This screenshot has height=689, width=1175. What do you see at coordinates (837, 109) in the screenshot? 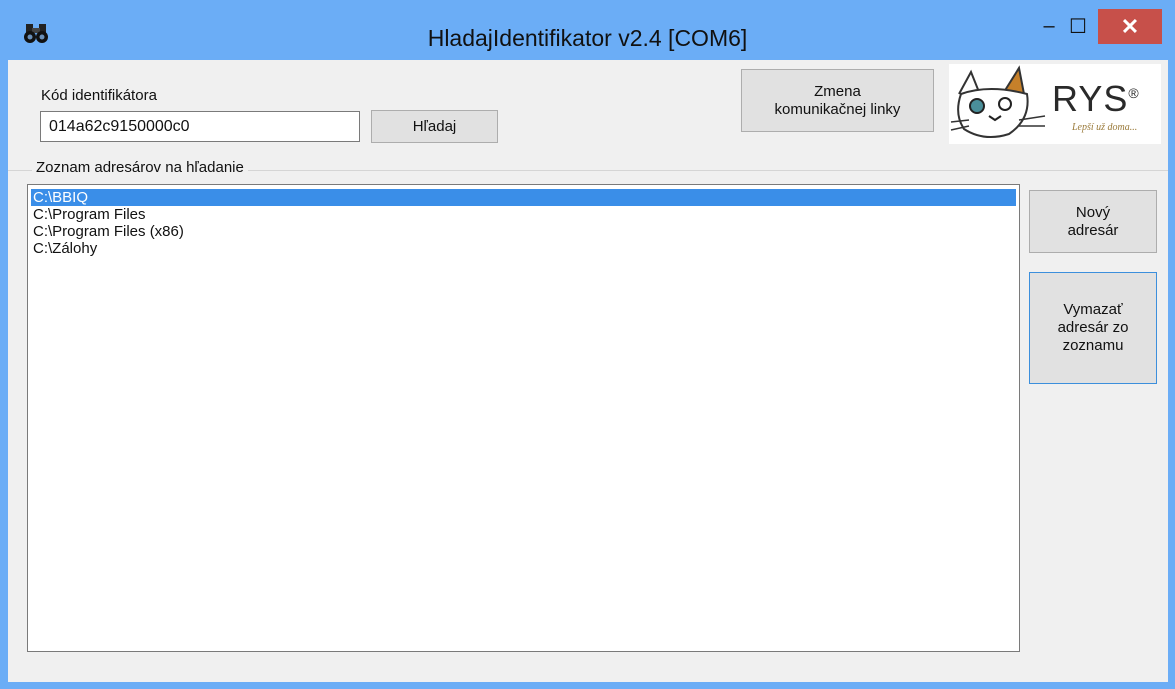
I see `change-link-line-2: komunikačnej linky` at bounding box center [837, 109].